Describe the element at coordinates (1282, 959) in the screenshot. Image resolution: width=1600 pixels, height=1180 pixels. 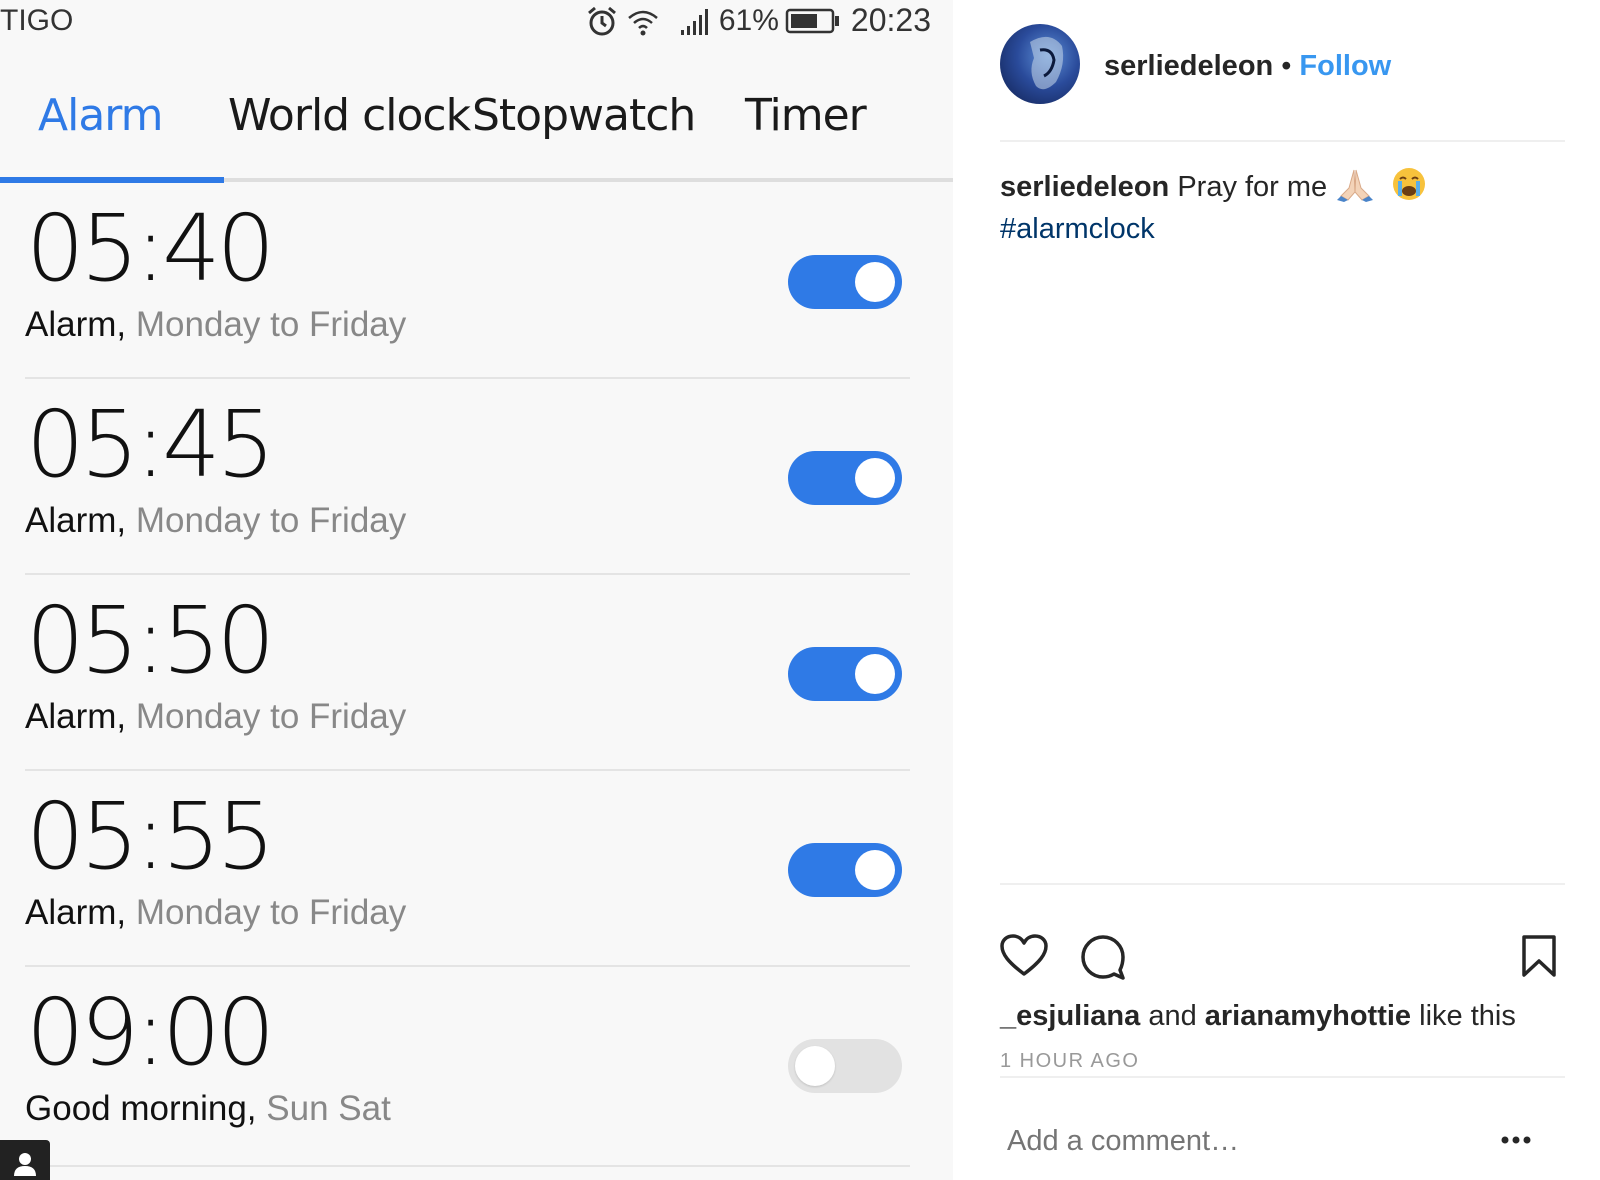
I see `post-actions` at that location.